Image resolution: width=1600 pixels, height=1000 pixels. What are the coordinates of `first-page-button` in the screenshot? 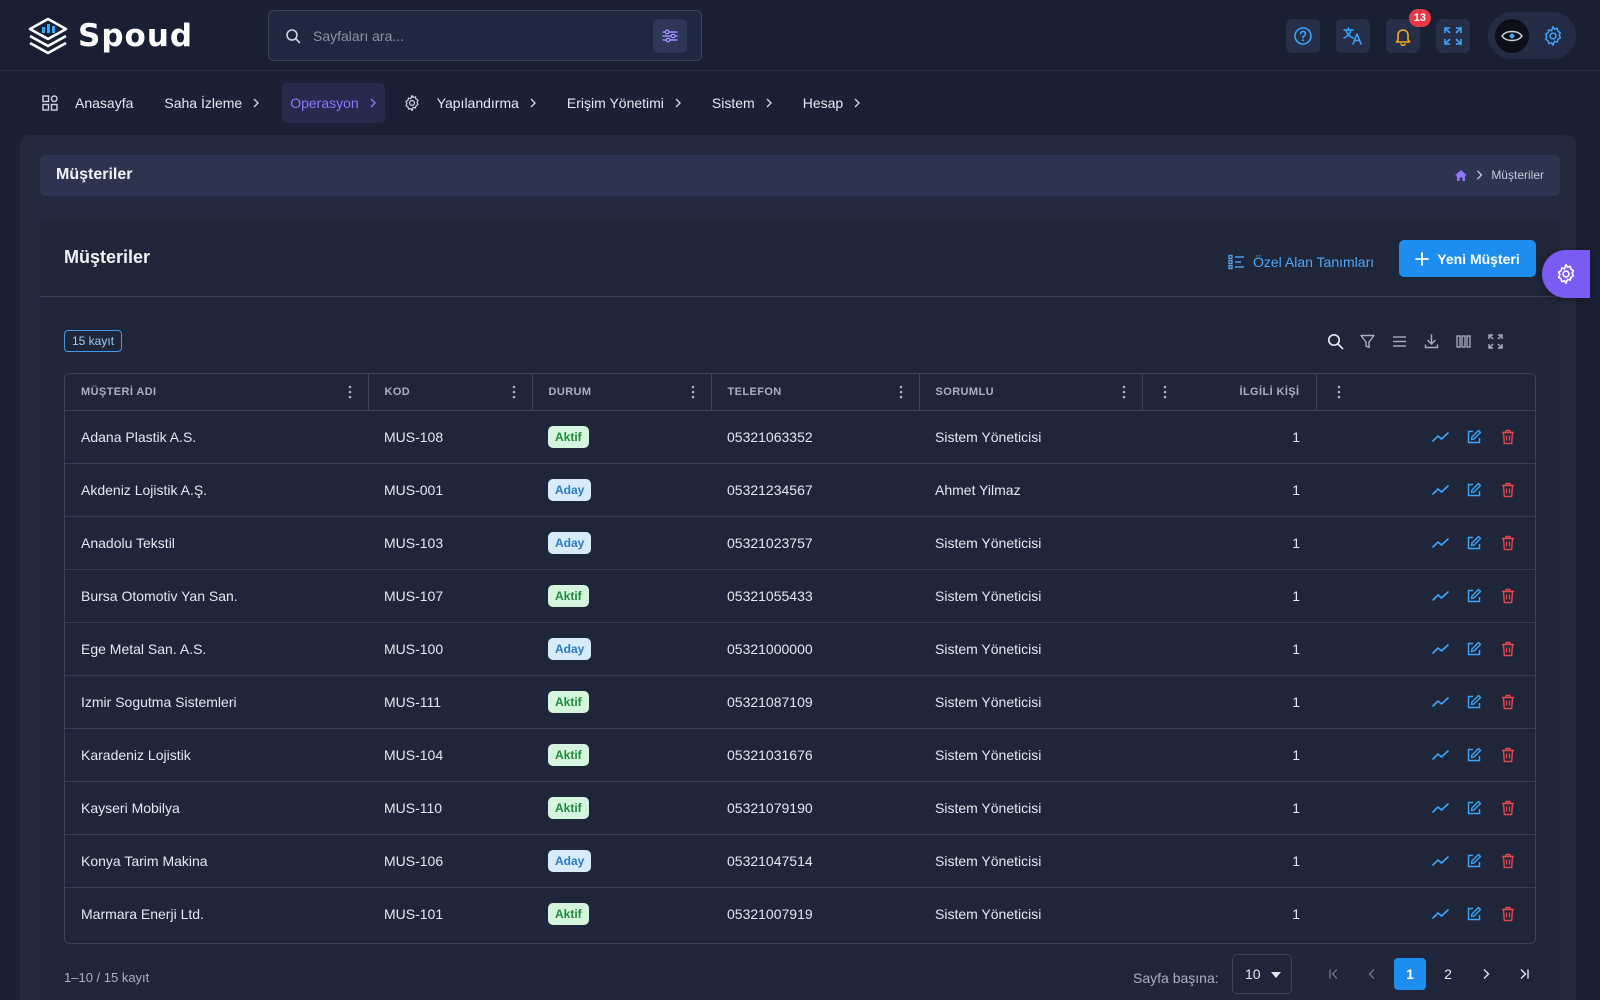 It's located at (1334, 974).